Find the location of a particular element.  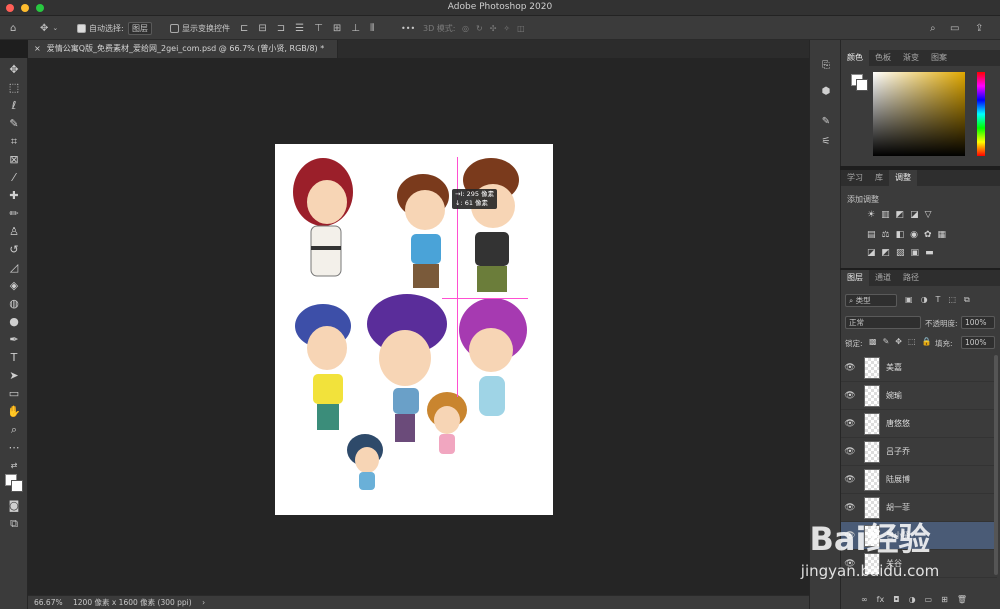

layer-row: 👁 婉瑜 is located at coordinates (919, 396).